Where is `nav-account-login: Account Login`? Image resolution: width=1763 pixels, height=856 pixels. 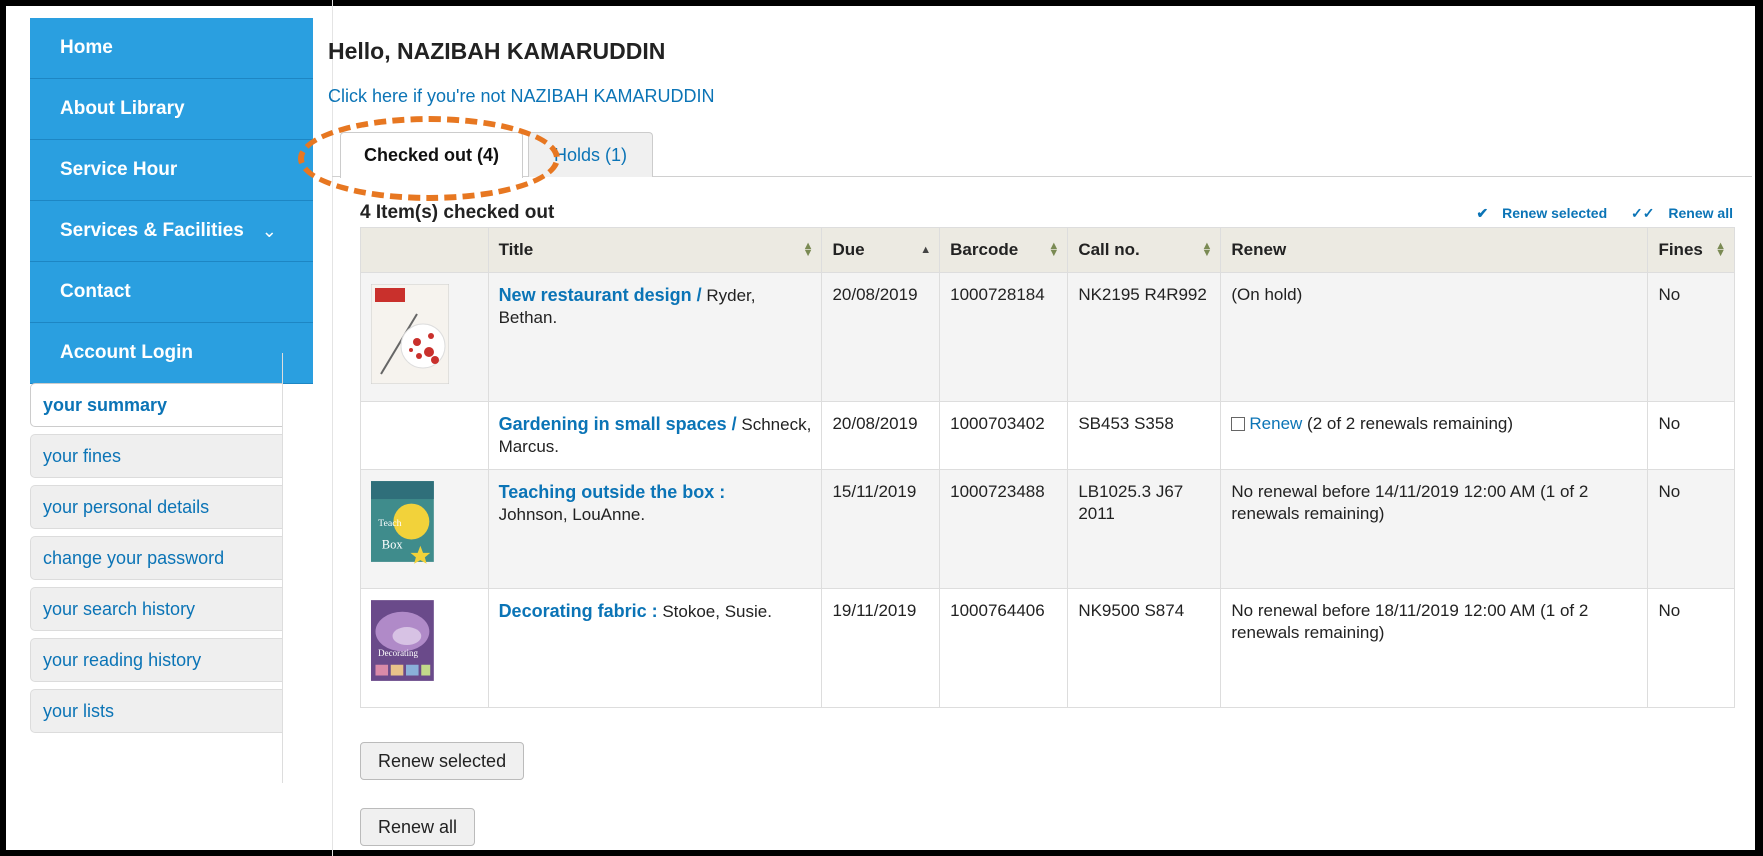 nav-account-login: Account Login is located at coordinates (171, 353).